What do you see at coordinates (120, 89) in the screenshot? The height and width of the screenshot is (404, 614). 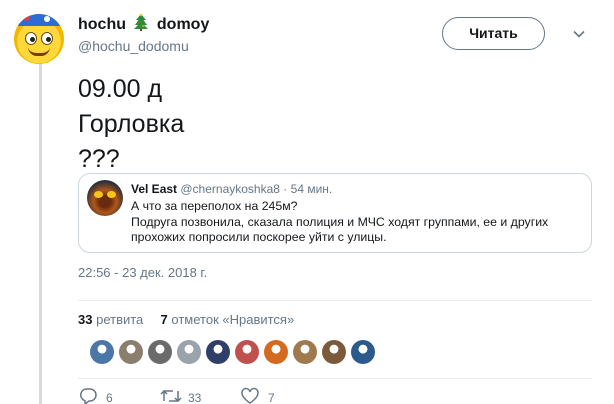 I see `tweet-line-1: 09.00 д` at bounding box center [120, 89].